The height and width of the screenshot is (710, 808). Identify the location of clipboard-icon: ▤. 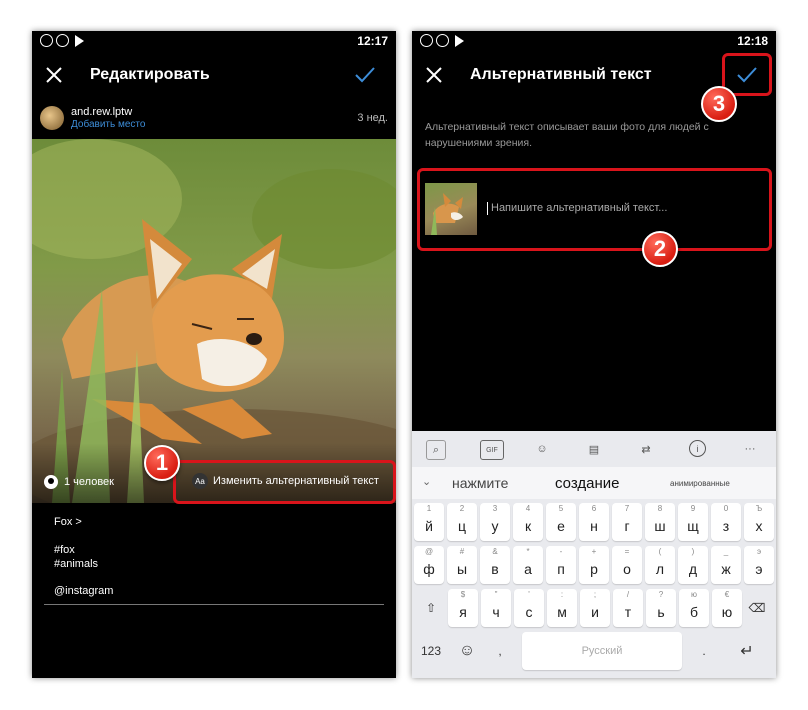
(594, 449).